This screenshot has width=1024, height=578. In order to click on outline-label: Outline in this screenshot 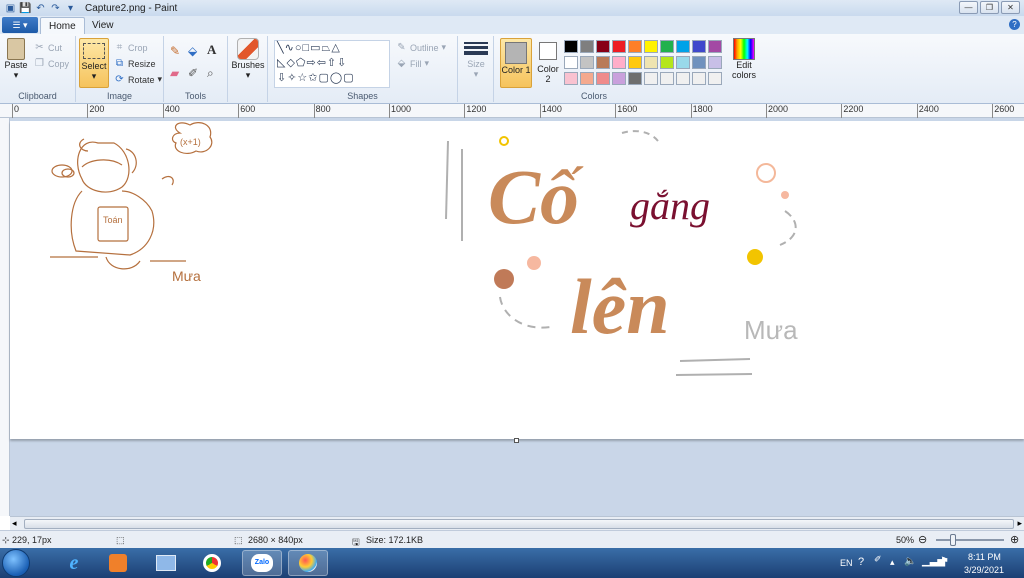, I will do `click(424, 47)`.